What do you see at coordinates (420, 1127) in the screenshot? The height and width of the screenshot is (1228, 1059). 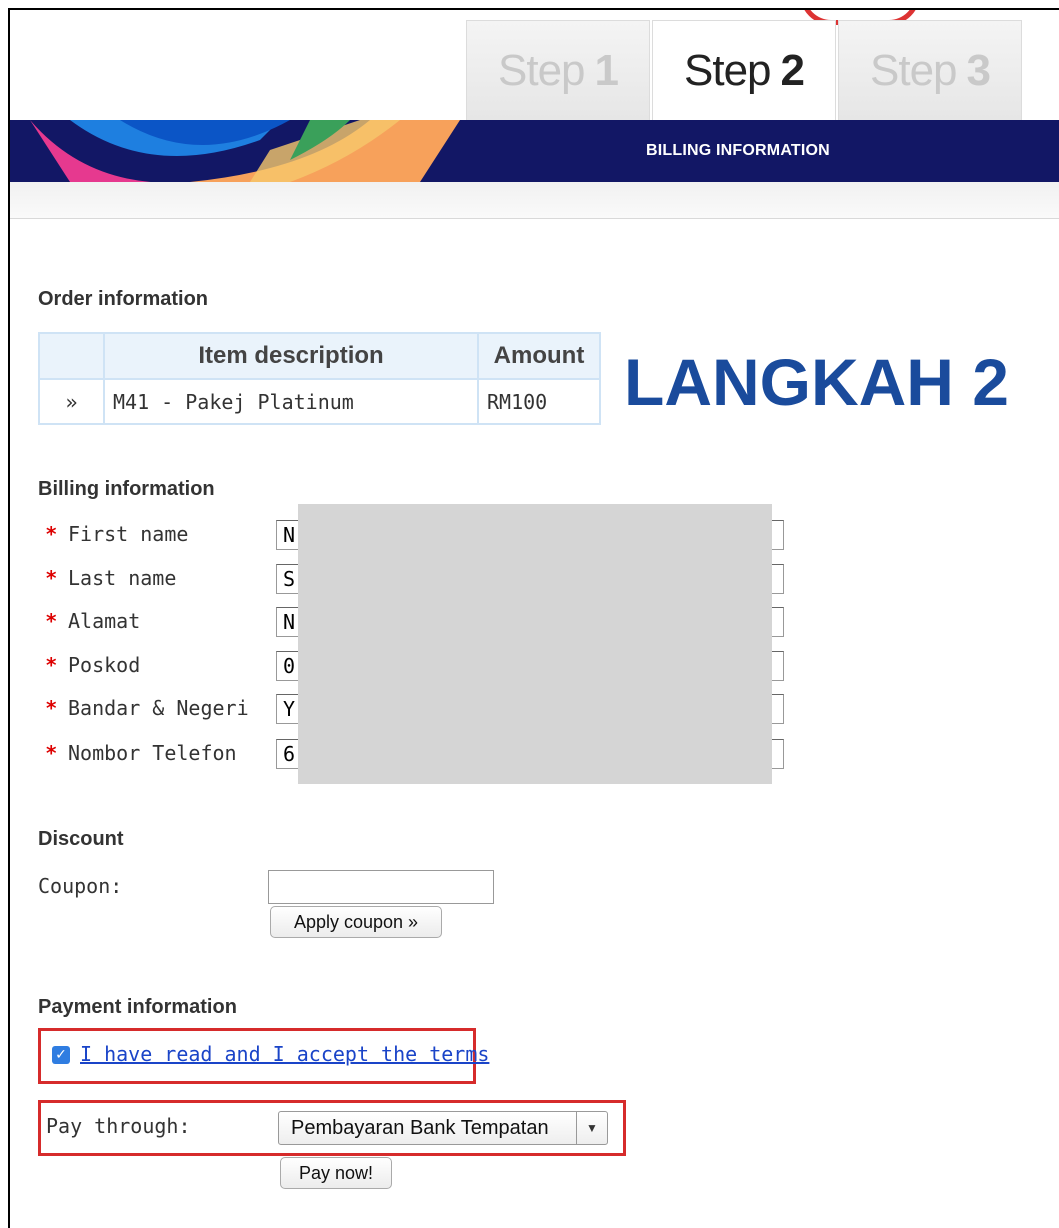 I see `payment-method-value: Pembayaran Bank Tempatan` at bounding box center [420, 1127].